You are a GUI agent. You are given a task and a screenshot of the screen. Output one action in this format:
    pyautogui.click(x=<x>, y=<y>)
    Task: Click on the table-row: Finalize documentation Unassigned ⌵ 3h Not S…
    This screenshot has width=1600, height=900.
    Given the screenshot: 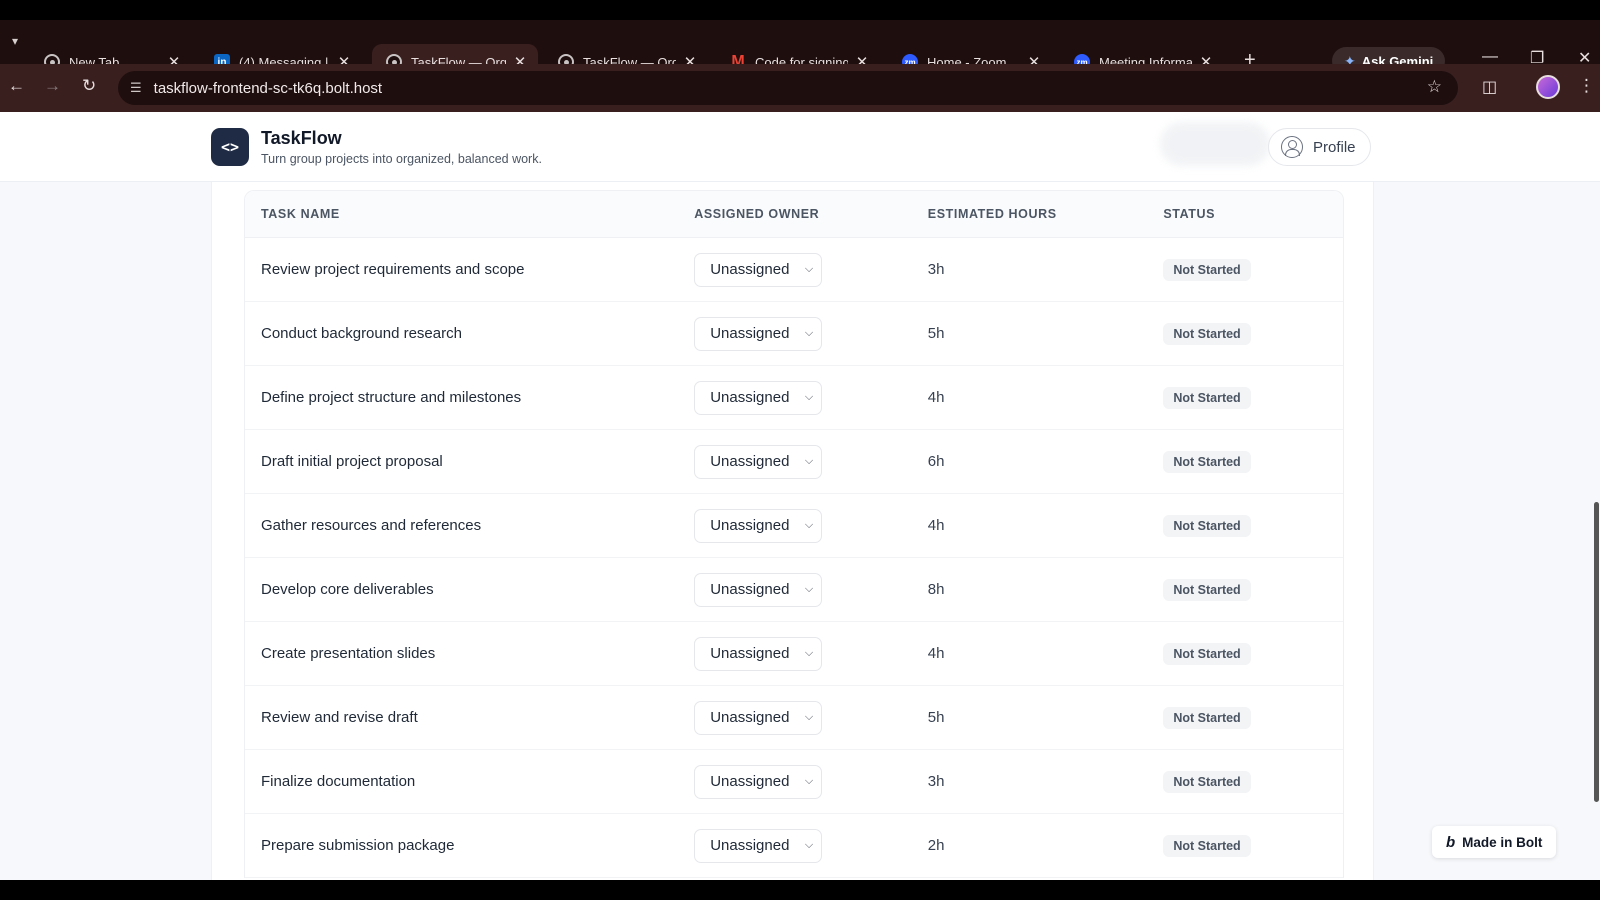 What is the action you would take?
    pyautogui.click(x=794, y=782)
    